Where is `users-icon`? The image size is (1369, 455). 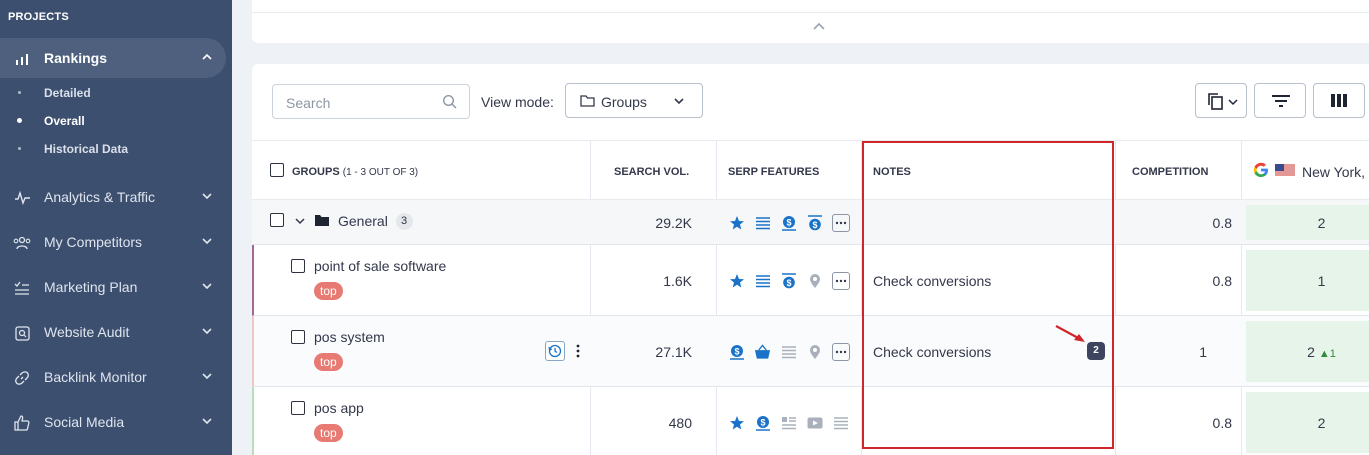 users-icon is located at coordinates (22, 243).